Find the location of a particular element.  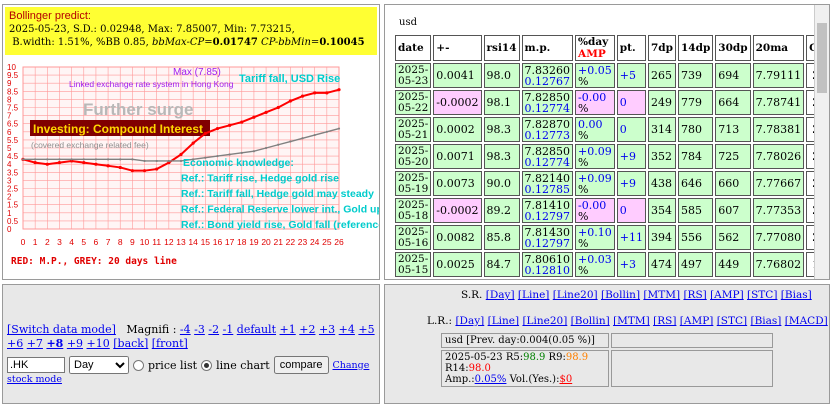

cell-20ma: 7.78381 is located at coordinates (778, 129).